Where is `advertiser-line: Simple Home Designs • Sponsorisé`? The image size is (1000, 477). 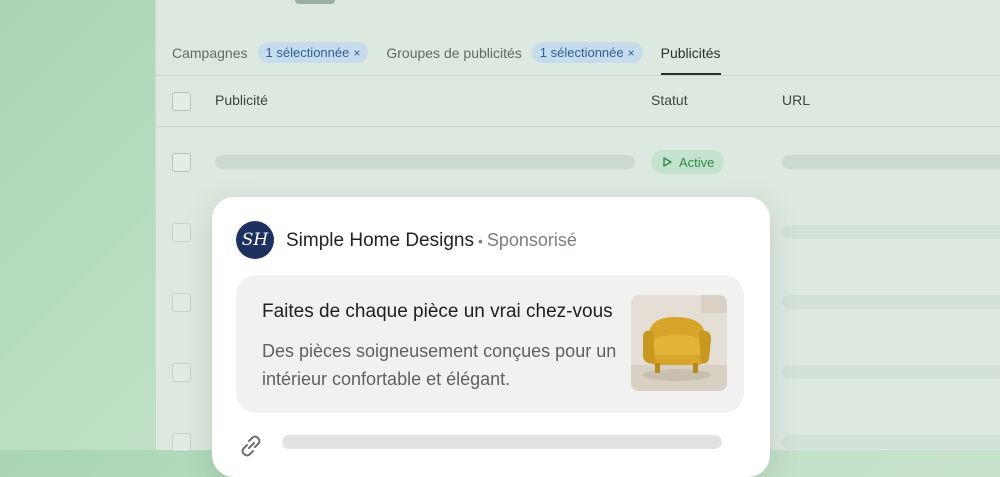 advertiser-line: Simple Home Designs • Sponsorisé is located at coordinates (431, 241).